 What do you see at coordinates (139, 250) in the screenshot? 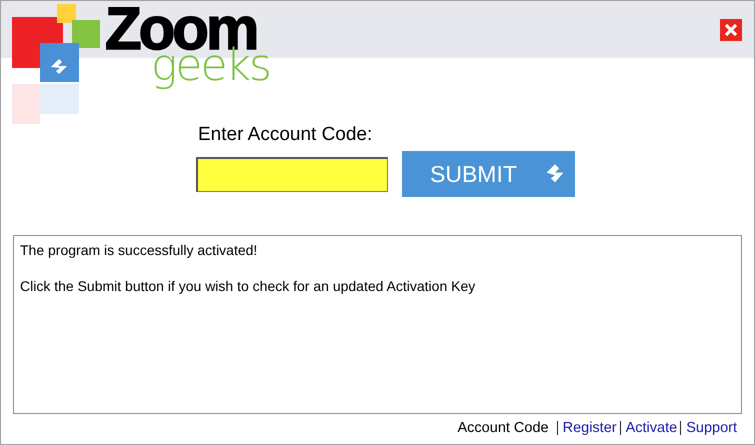
I see `message-text: The program is successfully activated!` at bounding box center [139, 250].